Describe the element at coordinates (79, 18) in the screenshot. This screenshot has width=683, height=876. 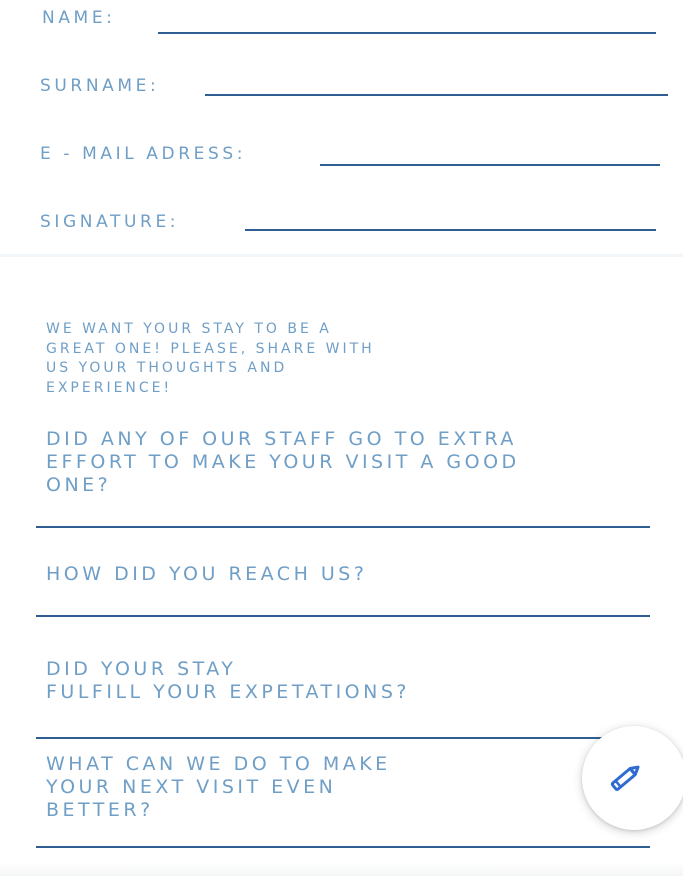
I see `name-label: NAME:` at that location.